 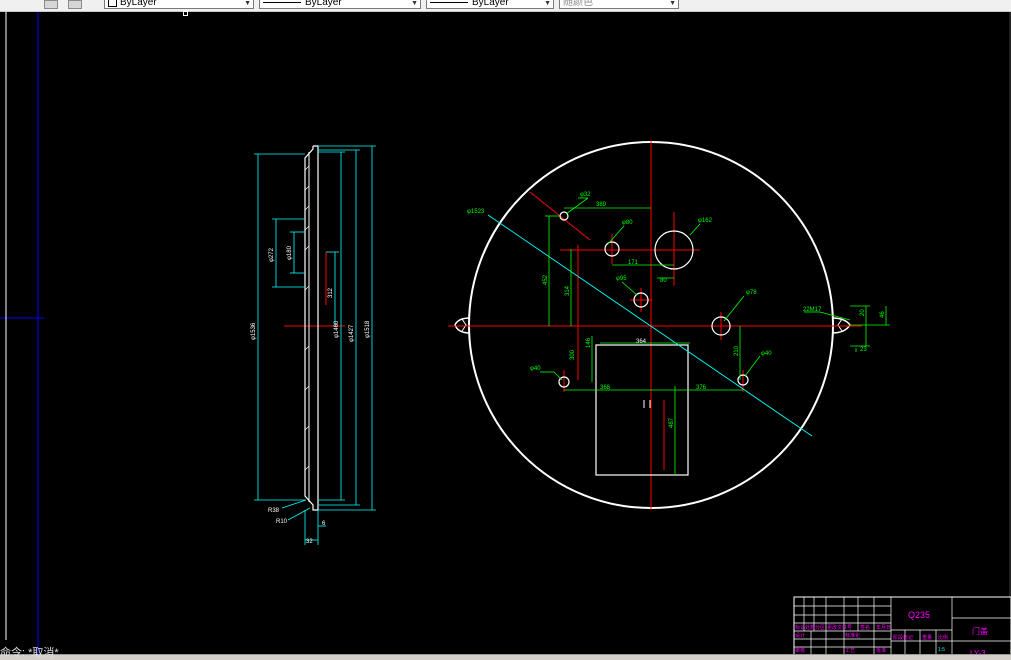 What do you see at coordinates (705, 221) in the screenshot?
I see `dim-label: φ162` at bounding box center [705, 221].